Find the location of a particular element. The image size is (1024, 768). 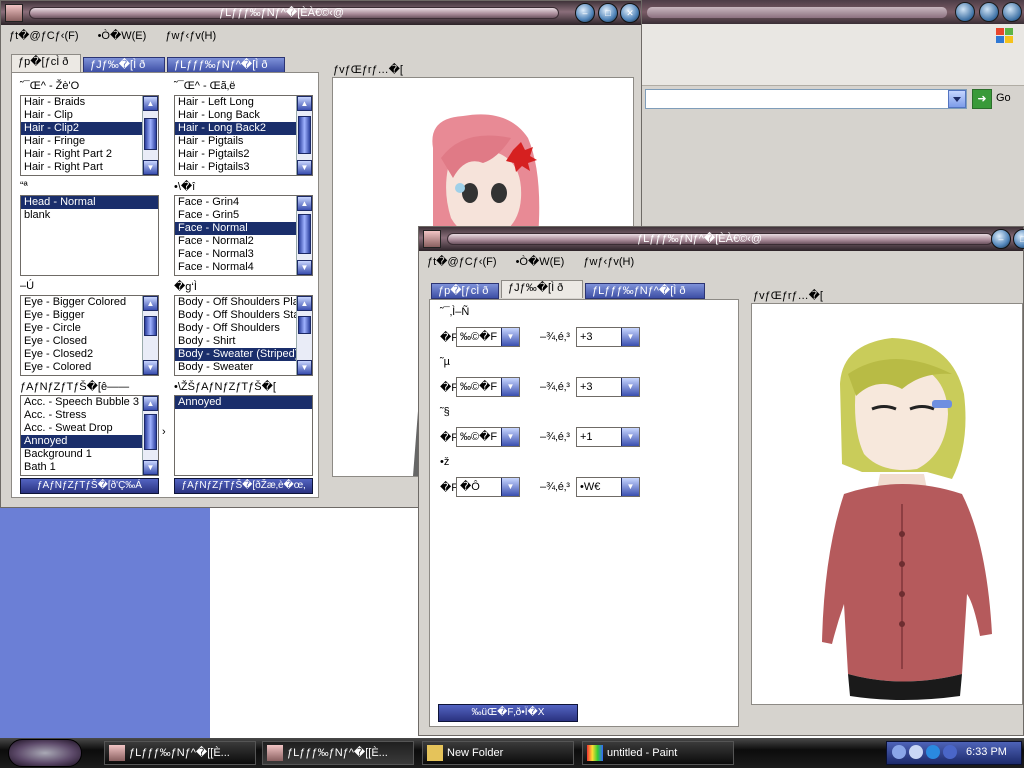

close-button: ✕ is located at coordinates (630, 13).